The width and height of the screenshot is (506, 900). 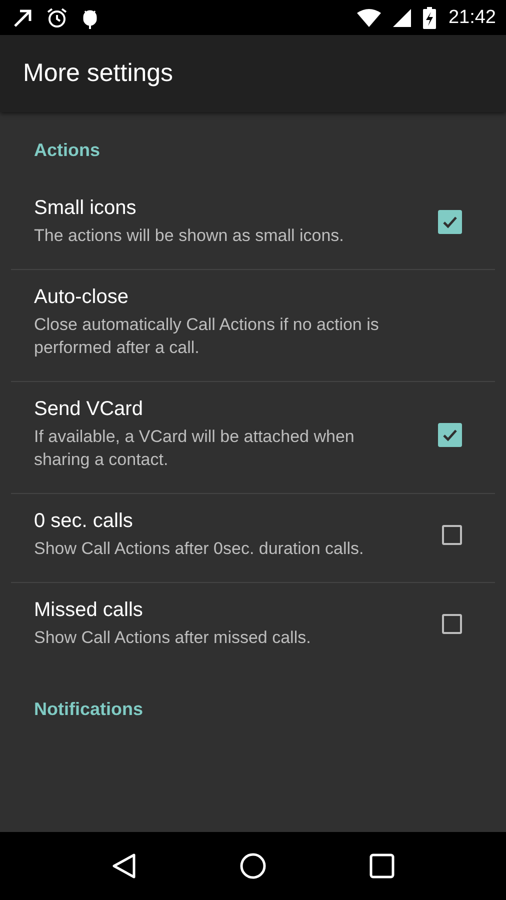 What do you see at coordinates (472, 17) in the screenshot?
I see `status-time: 21:42` at bounding box center [472, 17].